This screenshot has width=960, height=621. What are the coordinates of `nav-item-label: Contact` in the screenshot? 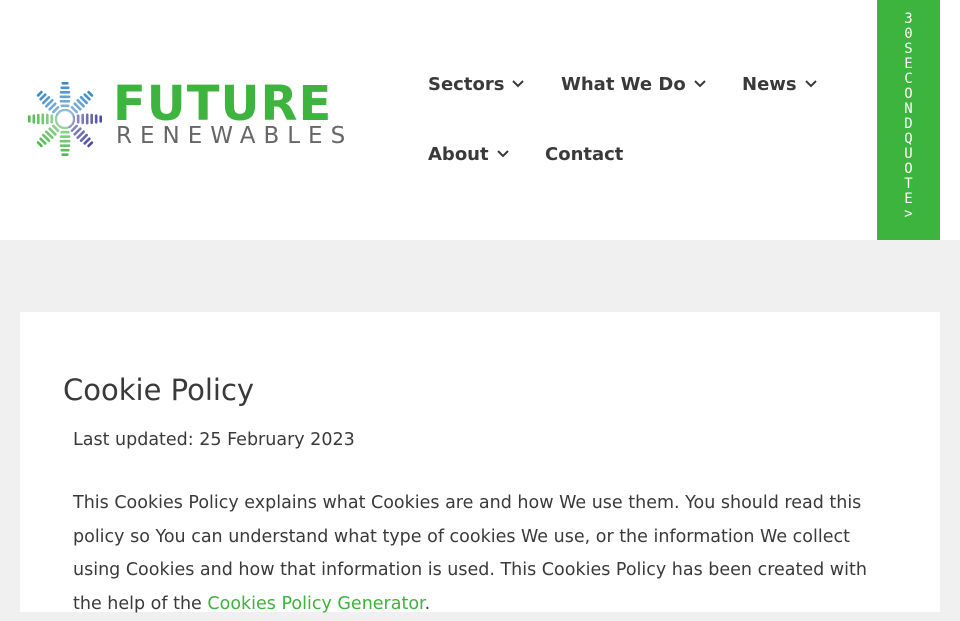 It's located at (584, 154).